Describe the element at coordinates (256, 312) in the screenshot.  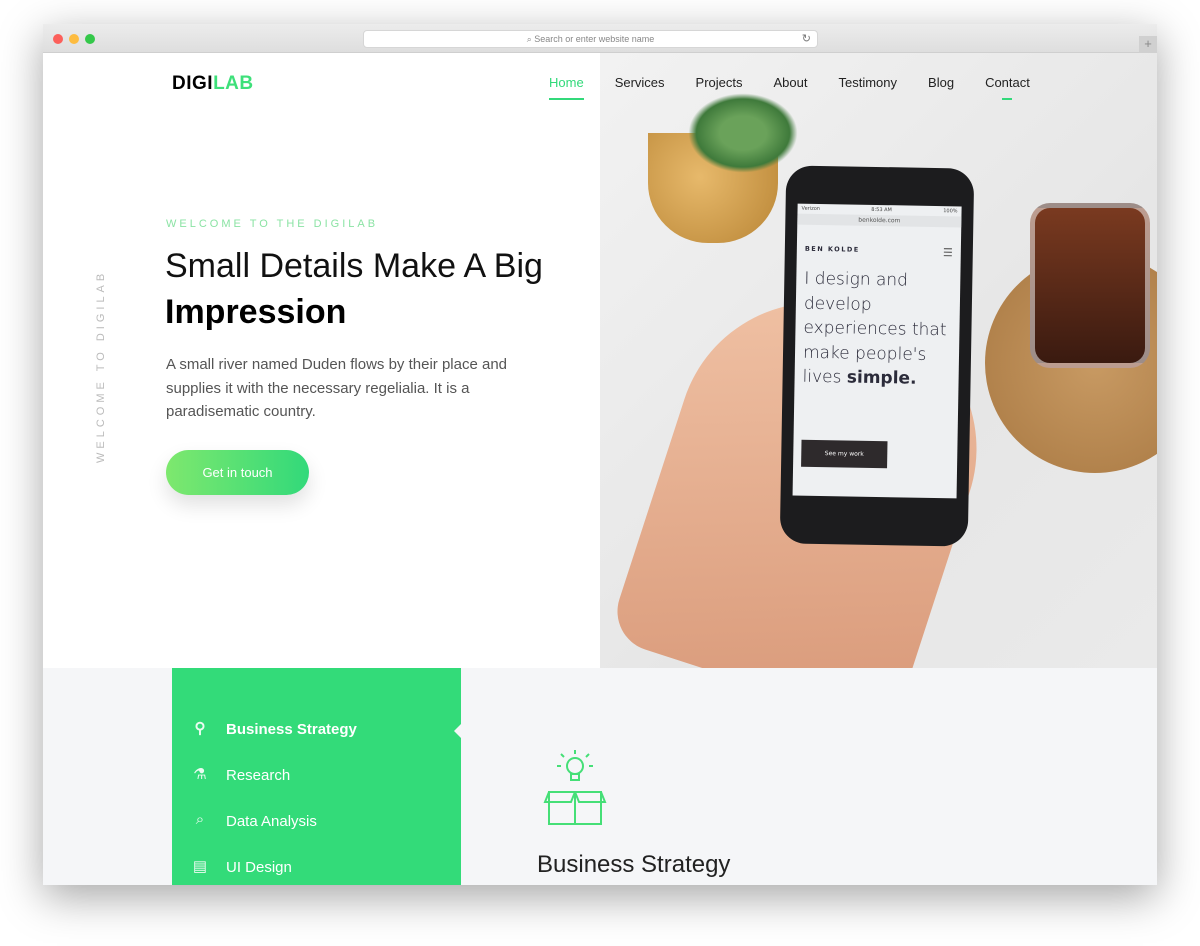
I see `hero-title-line2: Impression` at that location.